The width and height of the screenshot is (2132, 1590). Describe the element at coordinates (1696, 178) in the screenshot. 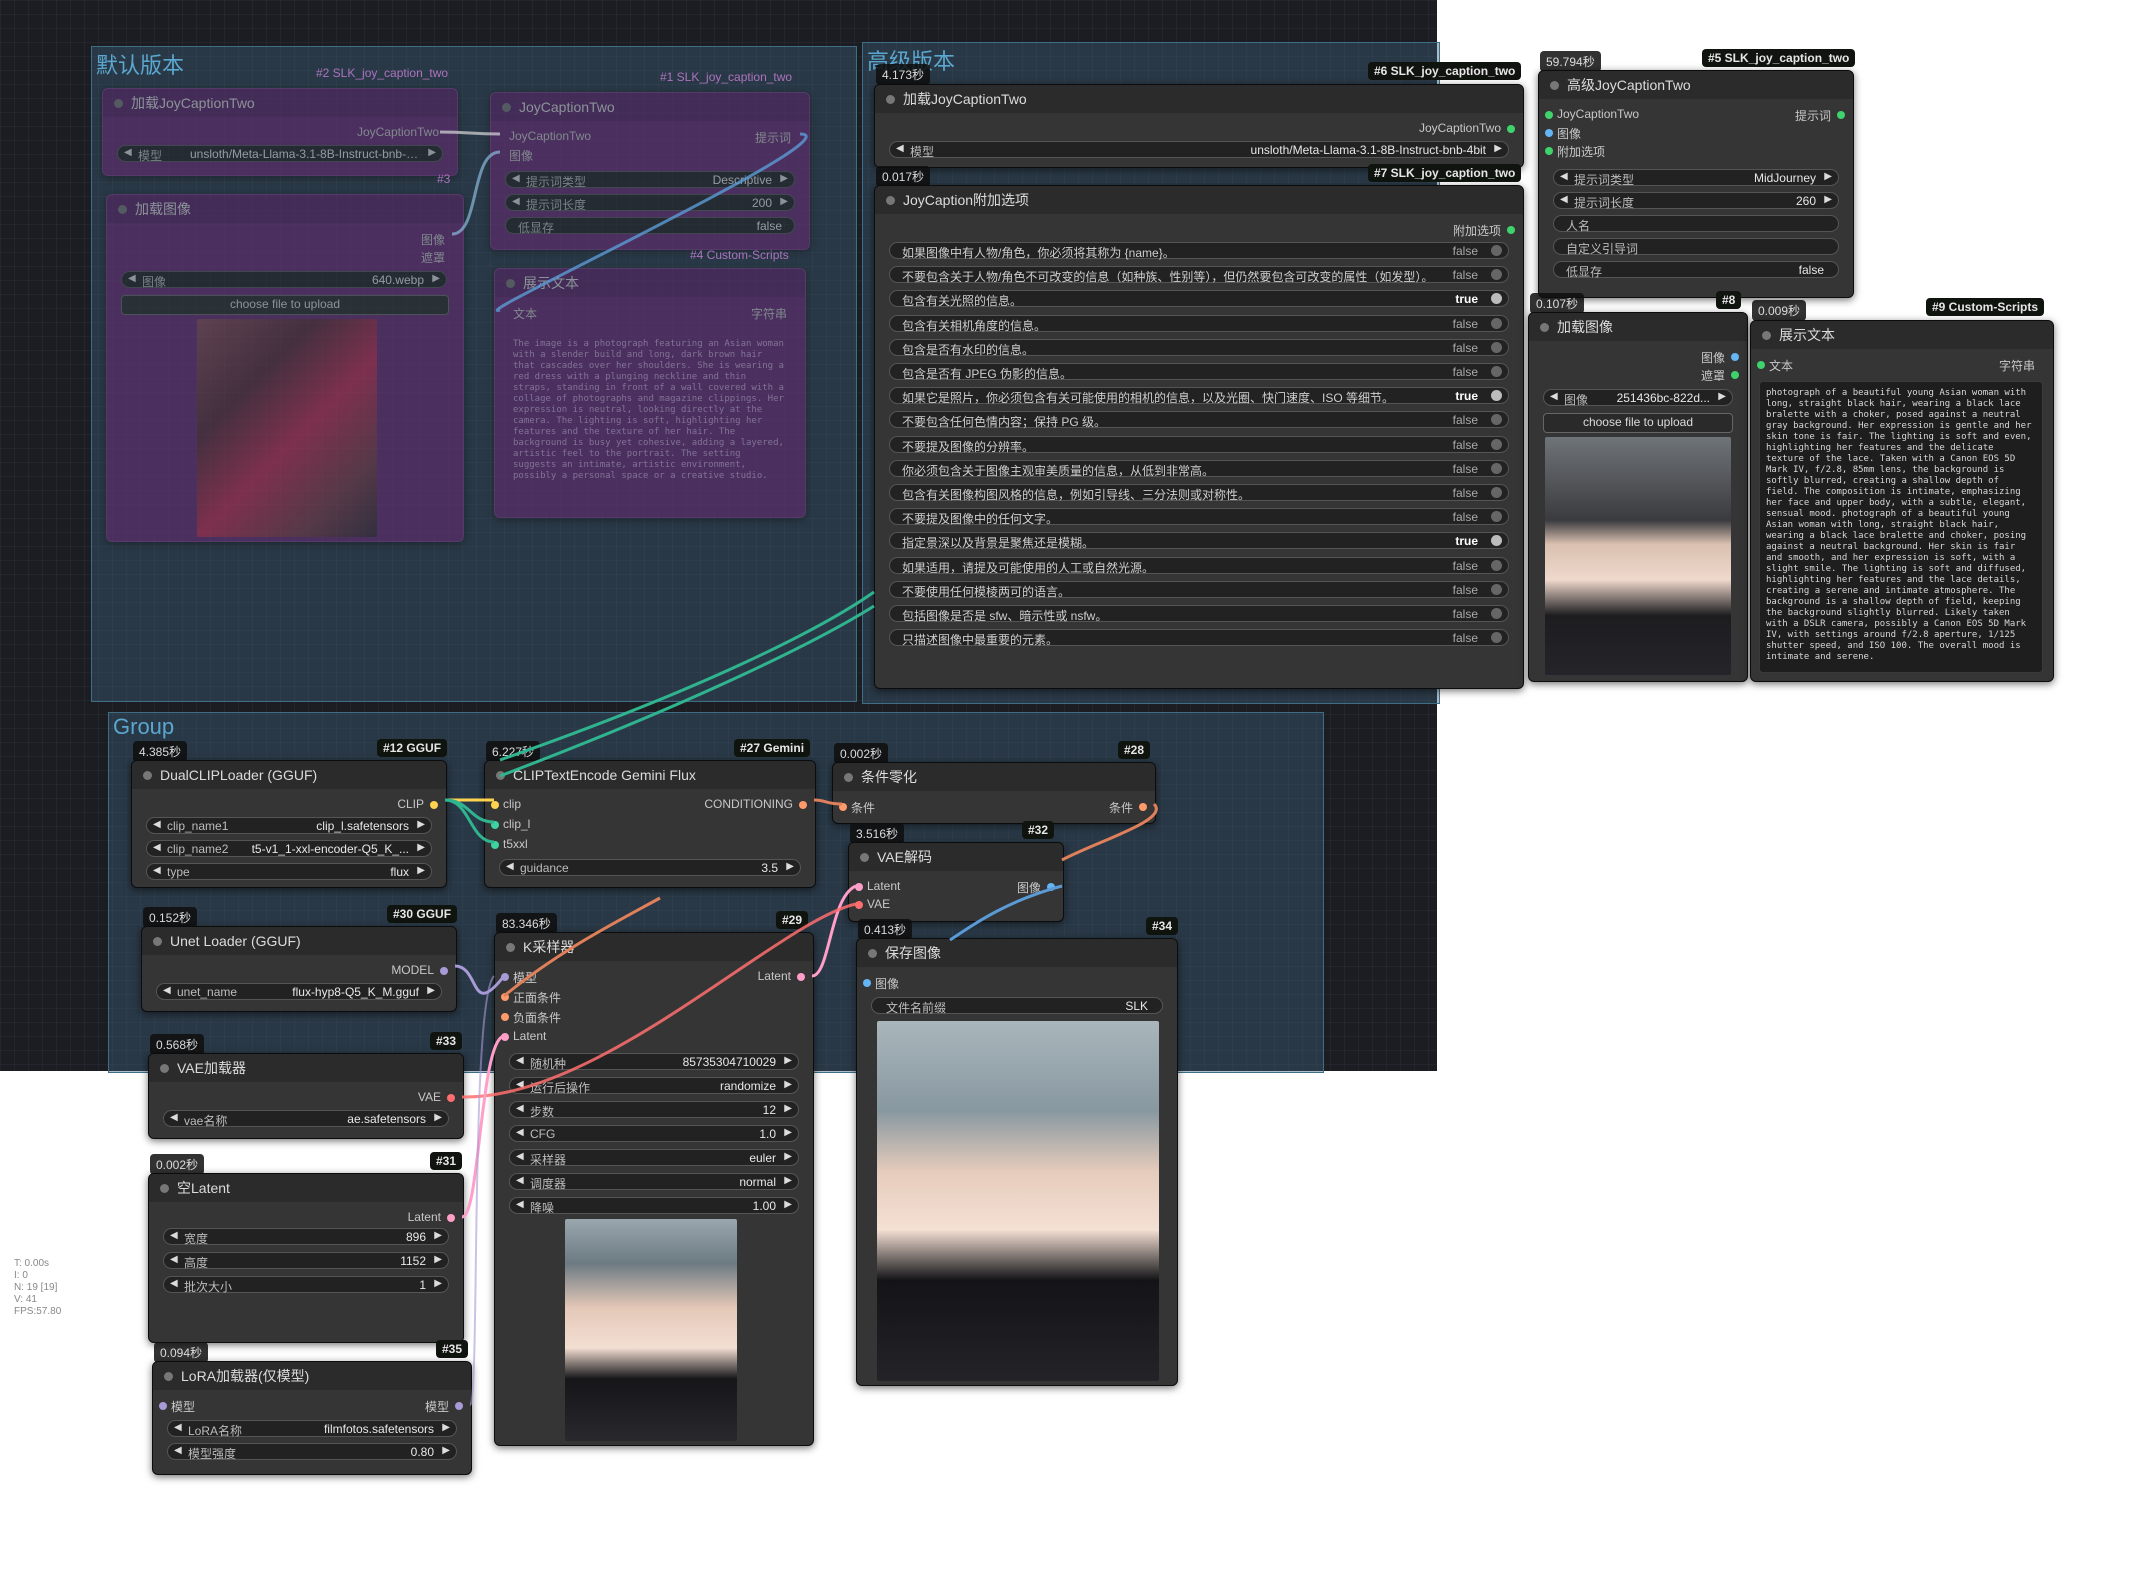

I see `prompt-type-widget: ◀ 提示词类型 MidJourney ▶` at that location.